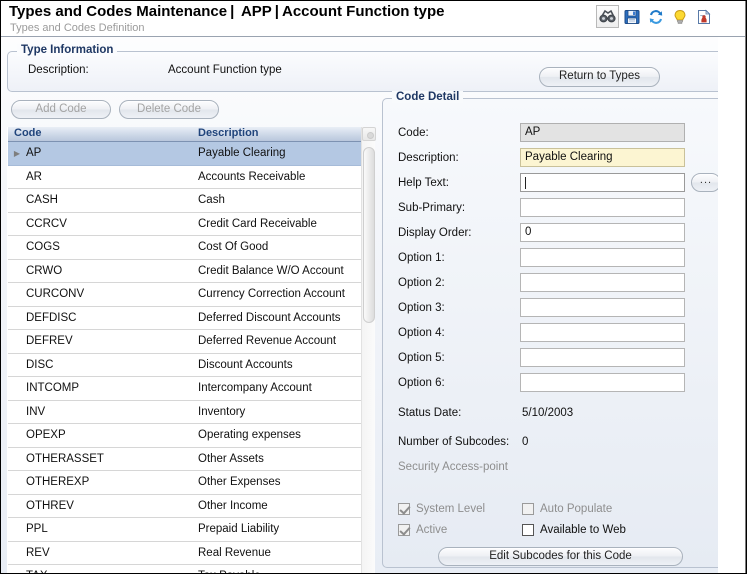  Describe the element at coordinates (184, 224) in the screenshot. I see `table-row: CCRCV Credit Card Receivable` at that location.